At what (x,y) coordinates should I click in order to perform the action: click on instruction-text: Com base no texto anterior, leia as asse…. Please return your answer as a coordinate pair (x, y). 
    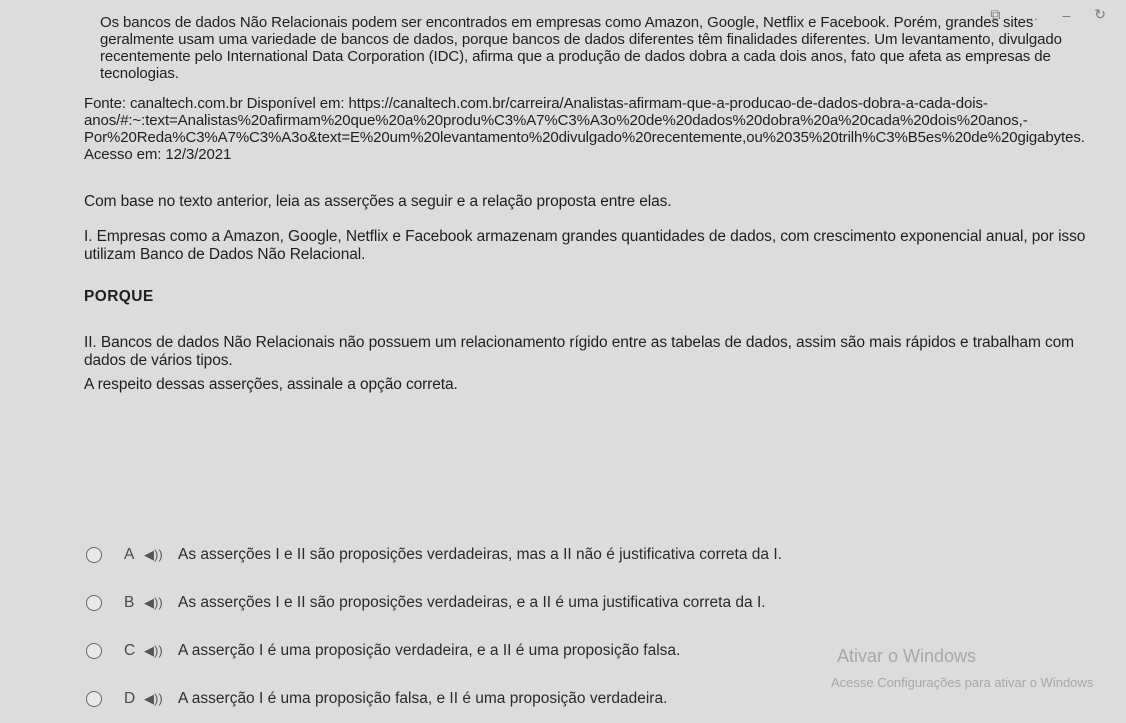
    Looking at the image, I should click on (378, 201).